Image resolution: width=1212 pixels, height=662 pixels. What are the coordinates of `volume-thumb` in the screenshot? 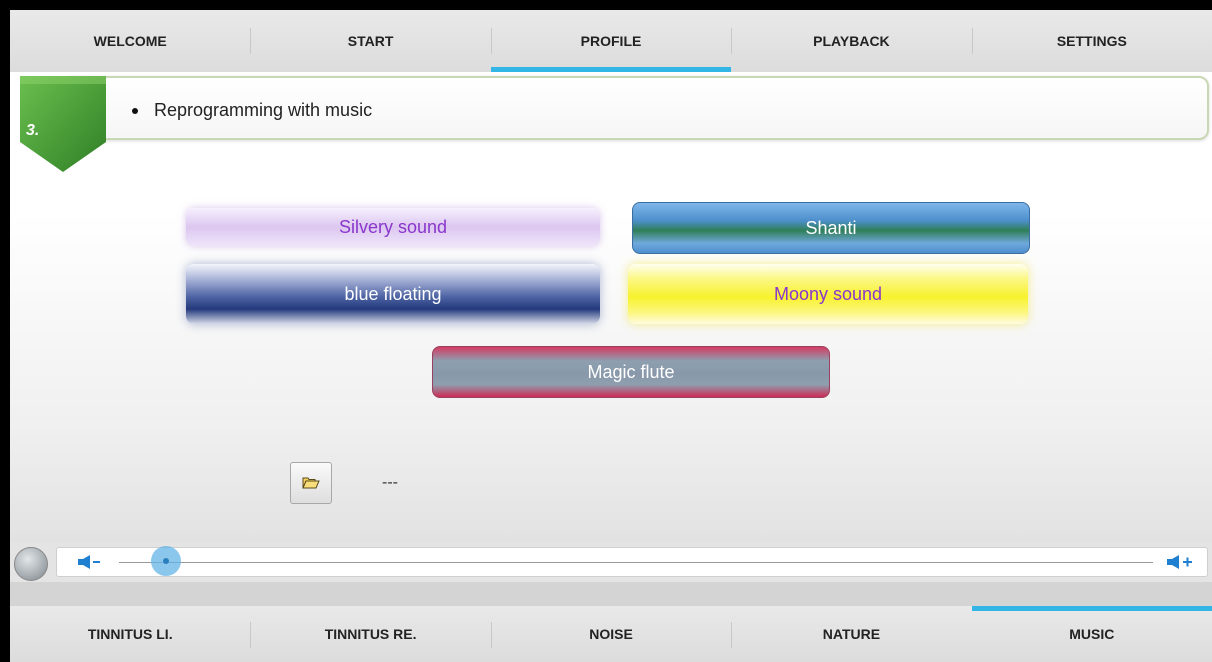 It's located at (166, 561).